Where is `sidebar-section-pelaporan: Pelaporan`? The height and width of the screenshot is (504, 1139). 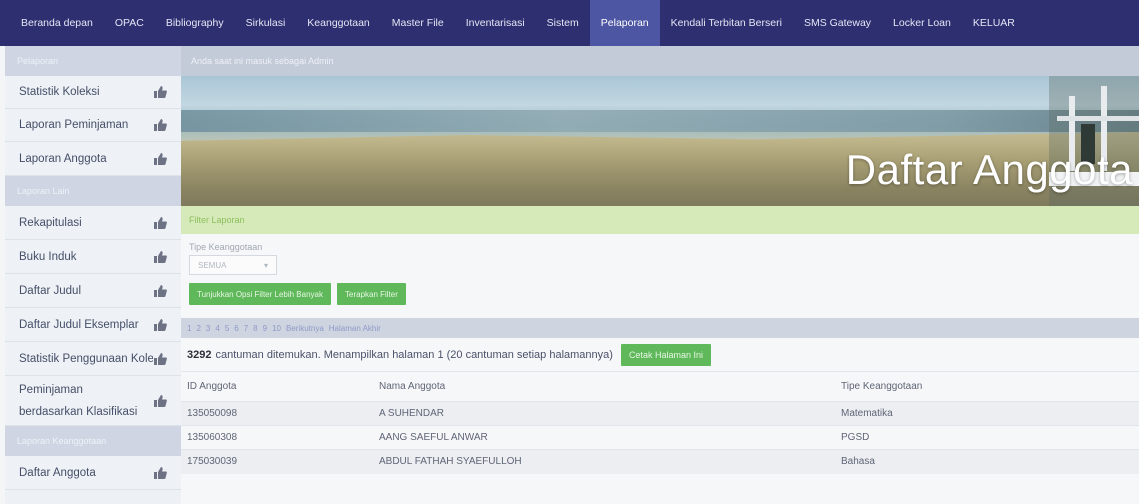 sidebar-section-pelaporan: Pelaporan is located at coordinates (93, 61).